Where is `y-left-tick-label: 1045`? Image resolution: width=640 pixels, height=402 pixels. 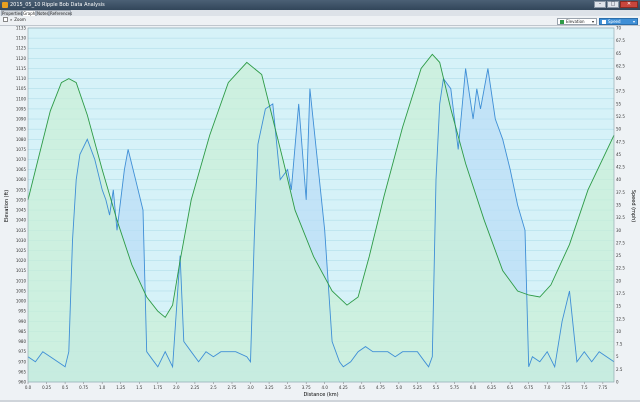 y-left-tick-label: 1045 is located at coordinates (21, 210).